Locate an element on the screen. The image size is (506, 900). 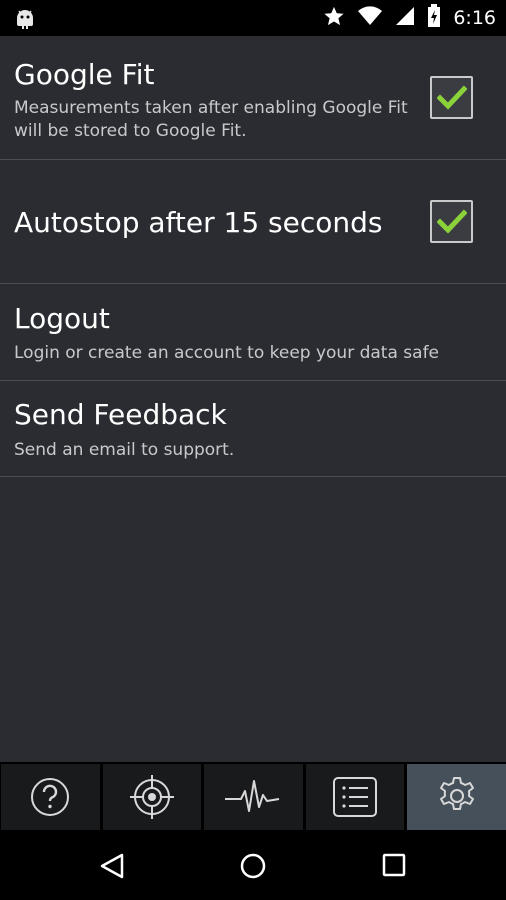
setting-summary: Send an email to support. is located at coordinates (124, 450).